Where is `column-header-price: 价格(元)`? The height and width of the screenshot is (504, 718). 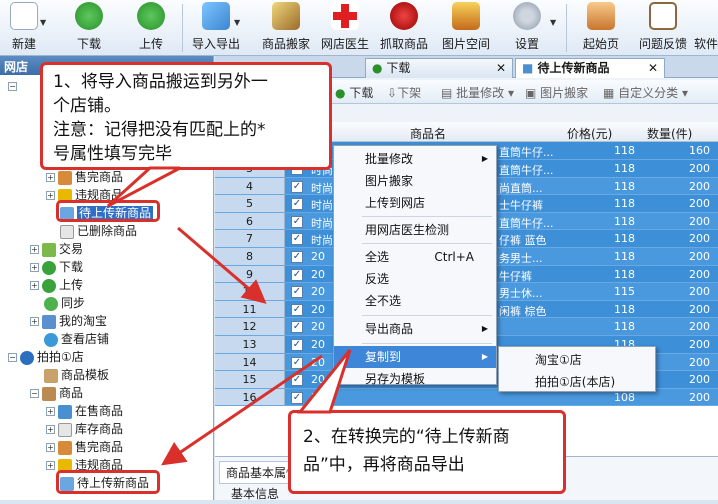
column-header-price: 价格(元) is located at coordinates (589, 133).